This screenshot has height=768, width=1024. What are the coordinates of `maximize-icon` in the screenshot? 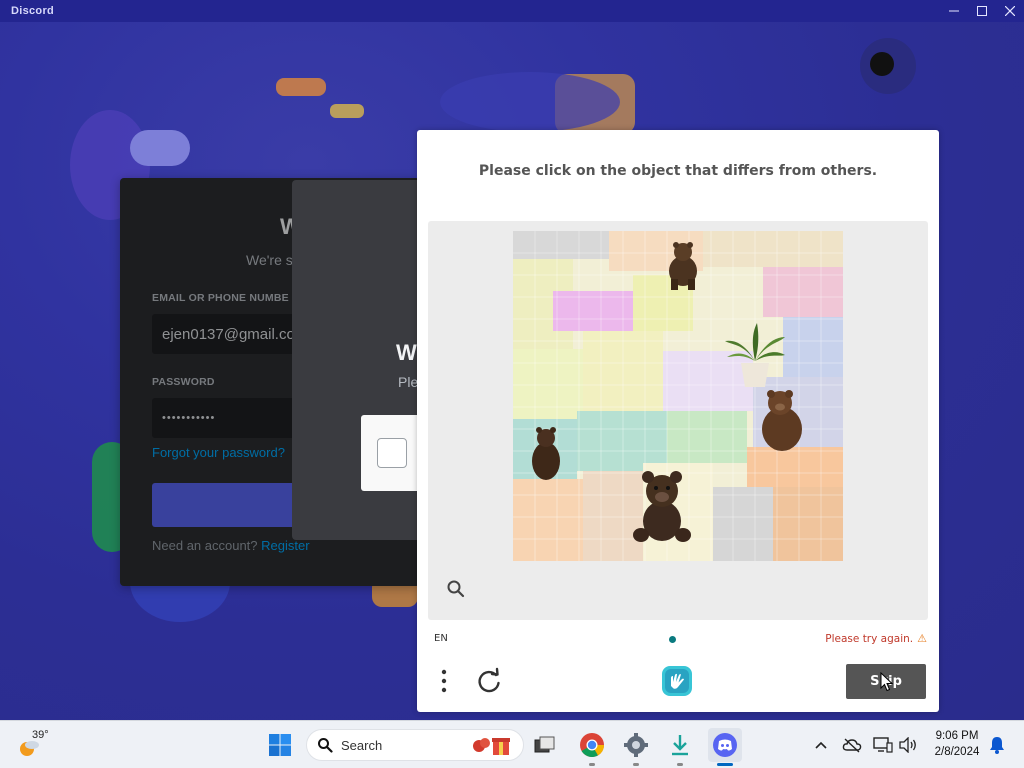 It's located at (982, 11).